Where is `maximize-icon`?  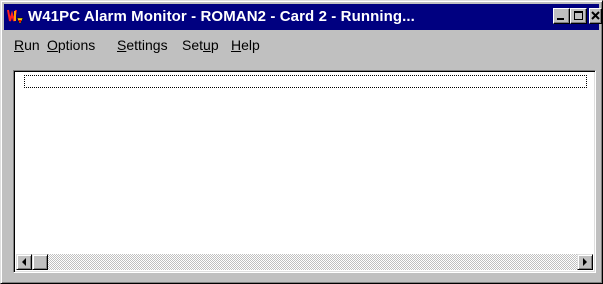
maximize-icon is located at coordinates (578, 15).